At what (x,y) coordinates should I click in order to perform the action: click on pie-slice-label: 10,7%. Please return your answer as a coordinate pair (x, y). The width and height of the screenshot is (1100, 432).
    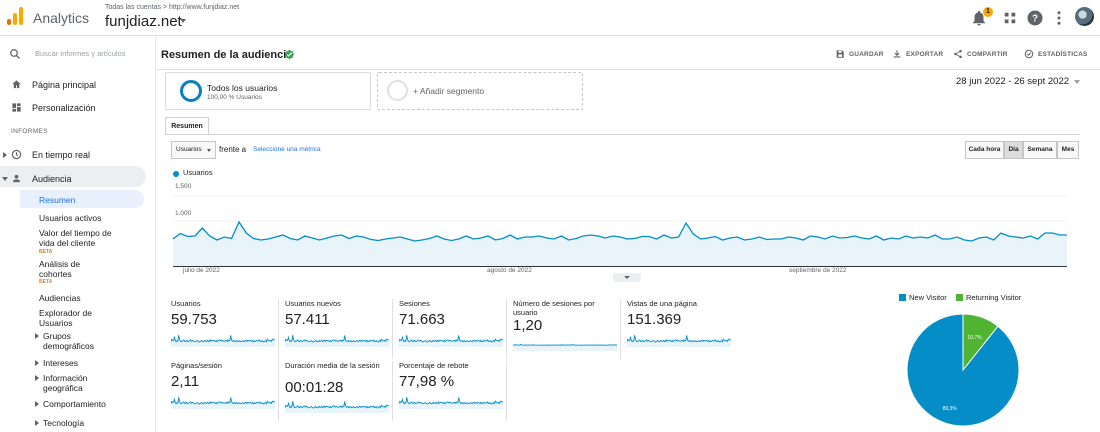
    Looking at the image, I should click on (974, 338).